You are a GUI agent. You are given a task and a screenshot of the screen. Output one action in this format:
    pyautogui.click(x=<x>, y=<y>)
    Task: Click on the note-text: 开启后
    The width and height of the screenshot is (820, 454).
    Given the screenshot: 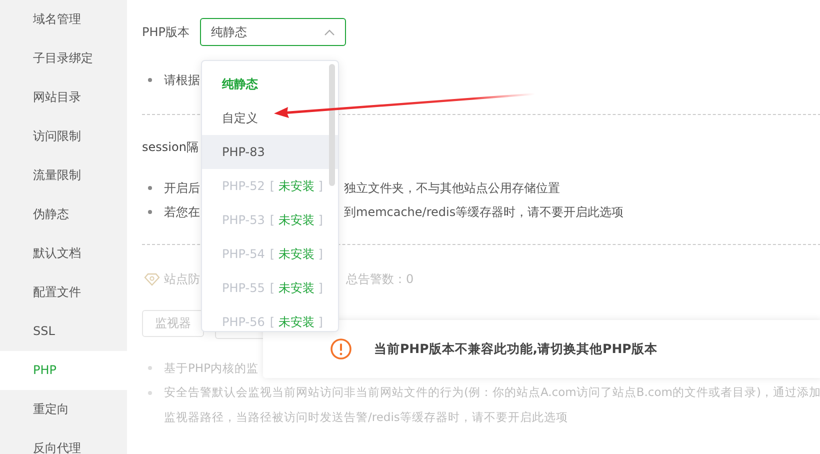 What is the action you would take?
    pyautogui.click(x=182, y=187)
    